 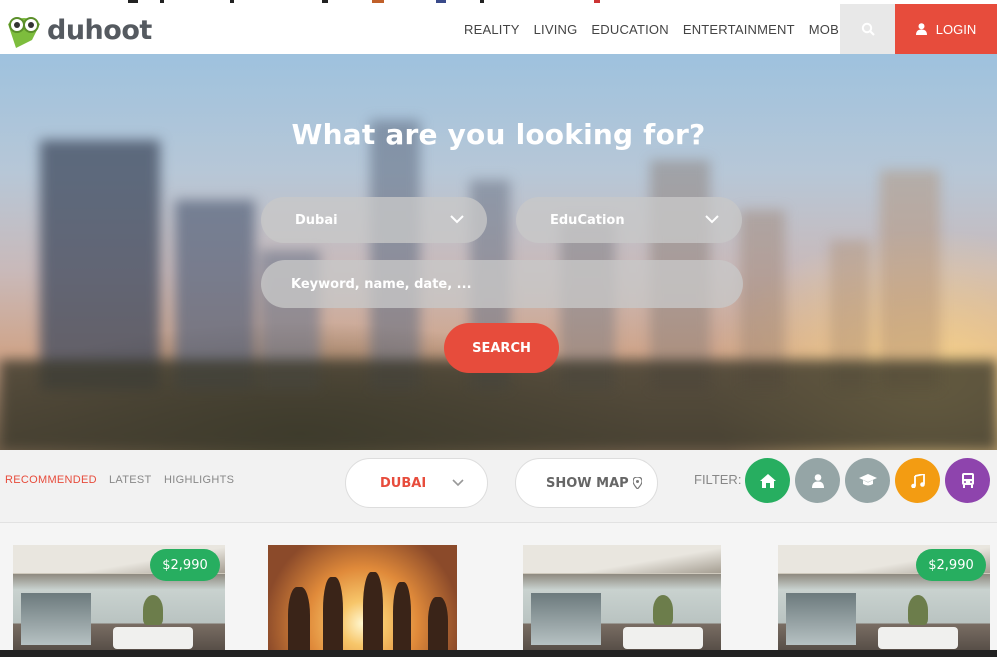 What do you see at coordinates (637, 483) in the screenshot?
I see `map-pin-icon` at bounding box center [637, 483].